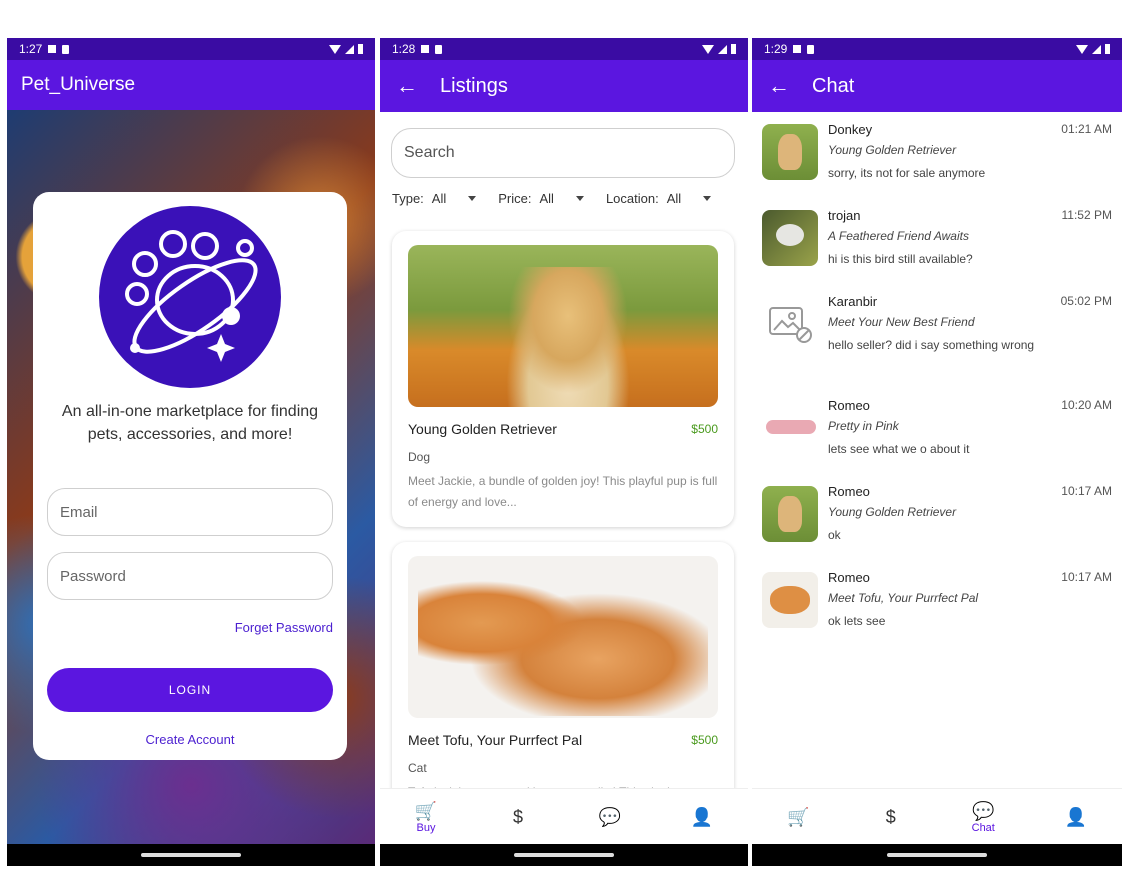 The width and height of the screenshot is (1148, 894). What do you see at coordinates (541, 198) in the screenshot?
I see `filter-price: Price: All` at bounding box center [541, 198].